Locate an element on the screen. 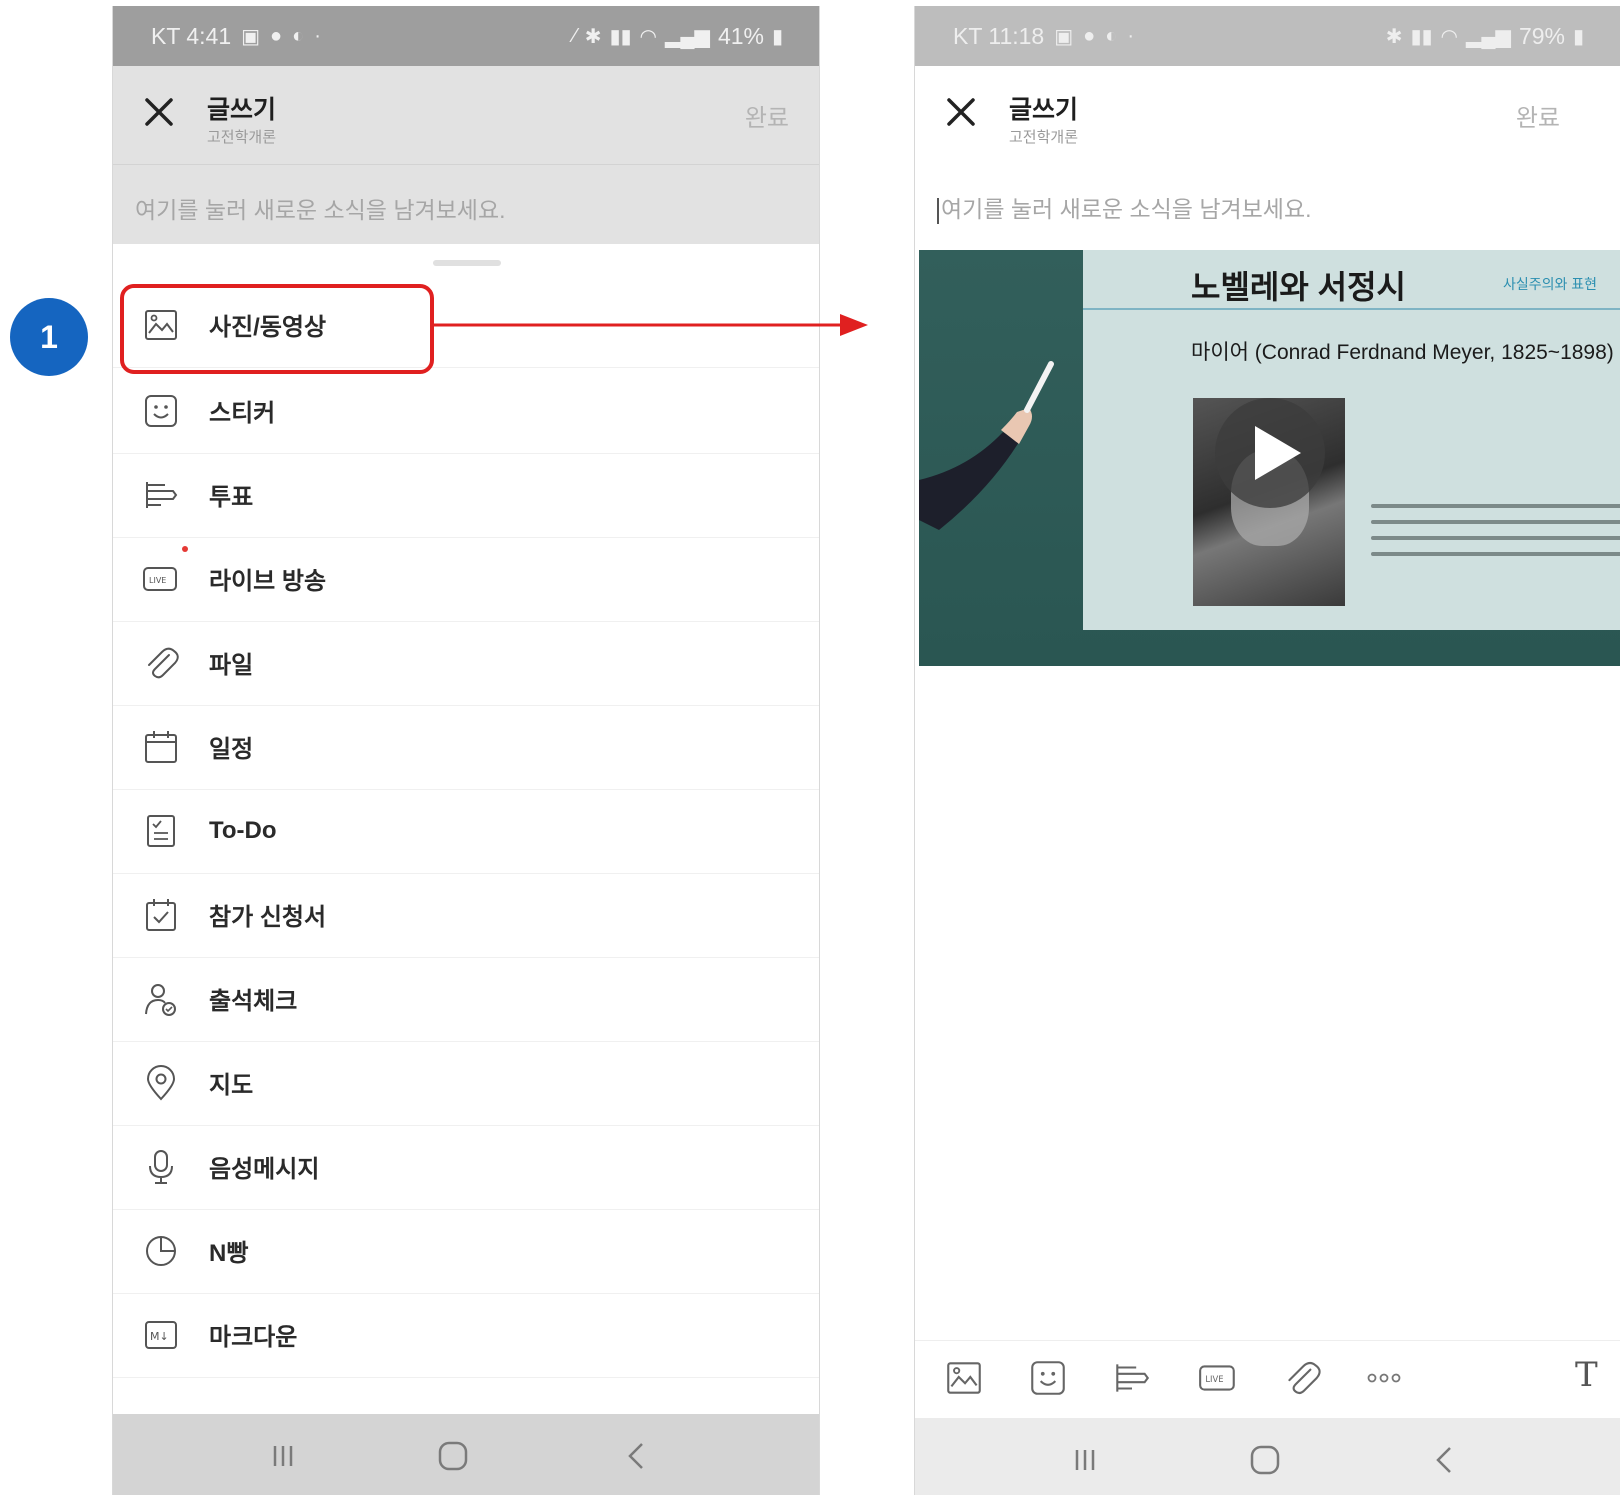 This screenshot has width=1620, height=1495. attendance-icon is located at coordinates (161, 999).